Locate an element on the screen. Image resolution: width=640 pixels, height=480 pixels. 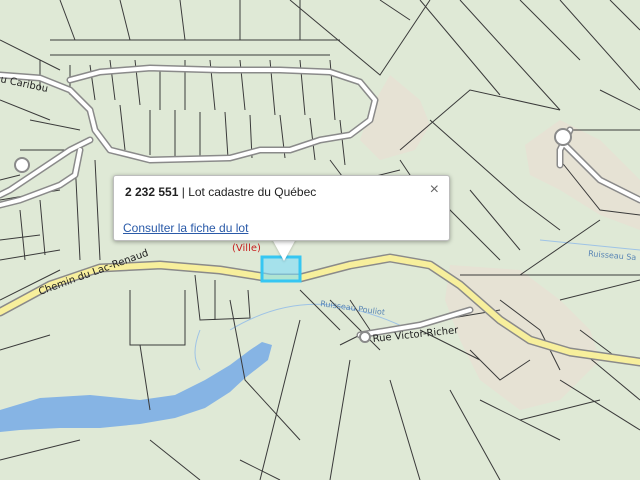
popup-title: 2 232 551 | Lot cadastre du Québec is located at coordinates (220, 192).